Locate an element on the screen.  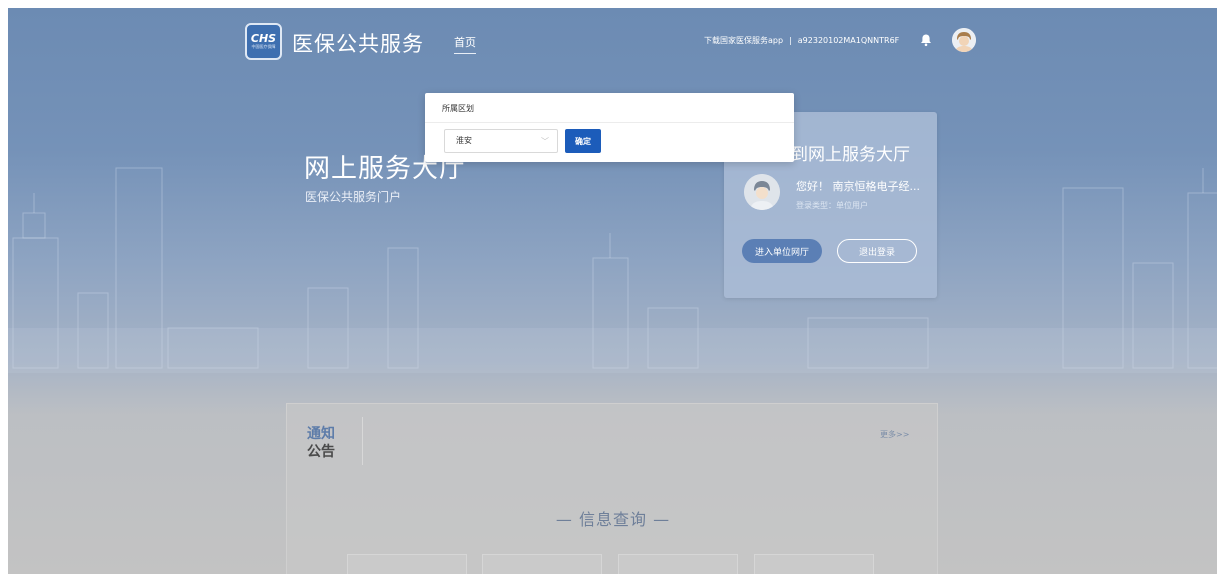
modal-title: 所属区划 is located at coordinates (458, 108).